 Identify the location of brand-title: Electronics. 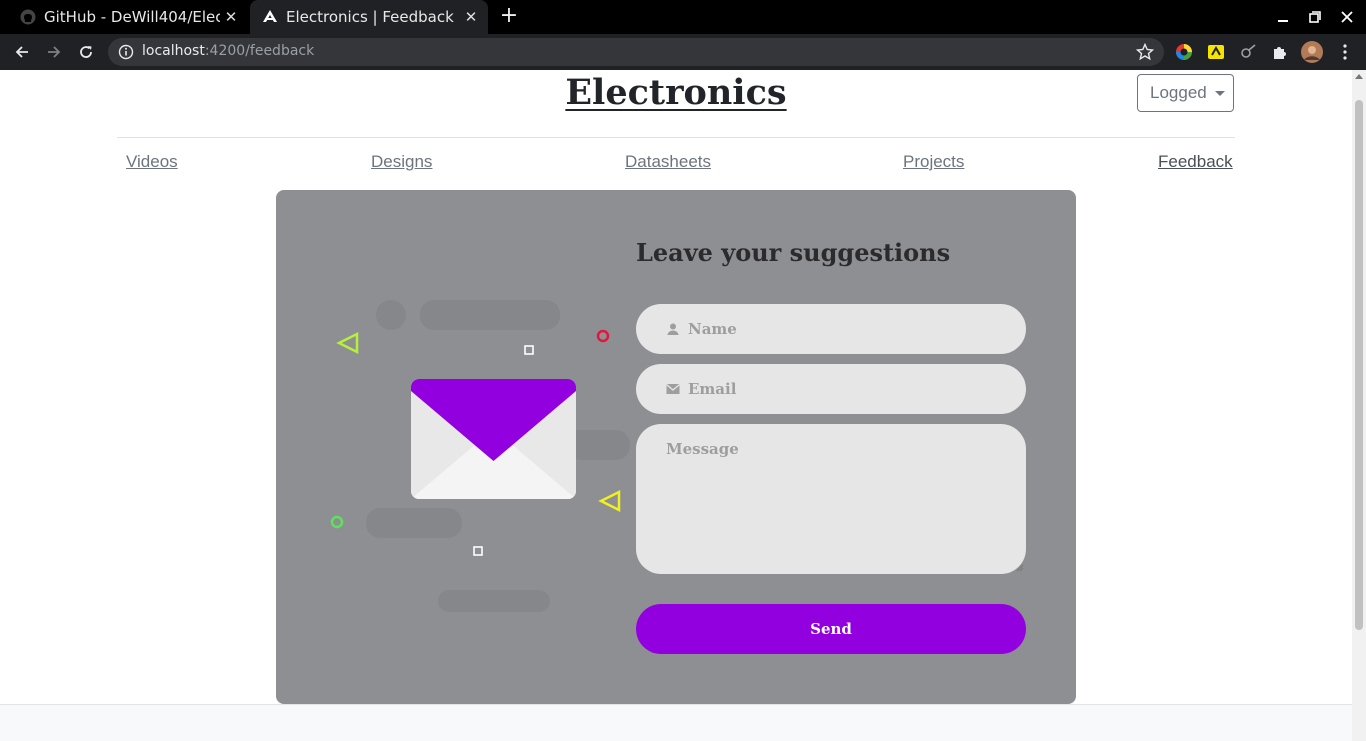
(675, 92).